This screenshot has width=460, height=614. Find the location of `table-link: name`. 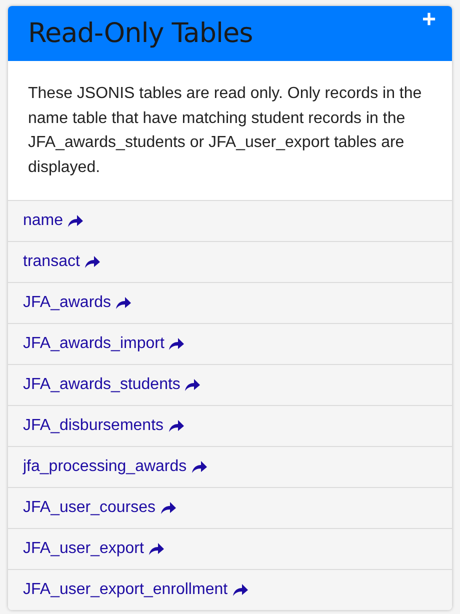

table-link: name is located at coordinates (53, 221).